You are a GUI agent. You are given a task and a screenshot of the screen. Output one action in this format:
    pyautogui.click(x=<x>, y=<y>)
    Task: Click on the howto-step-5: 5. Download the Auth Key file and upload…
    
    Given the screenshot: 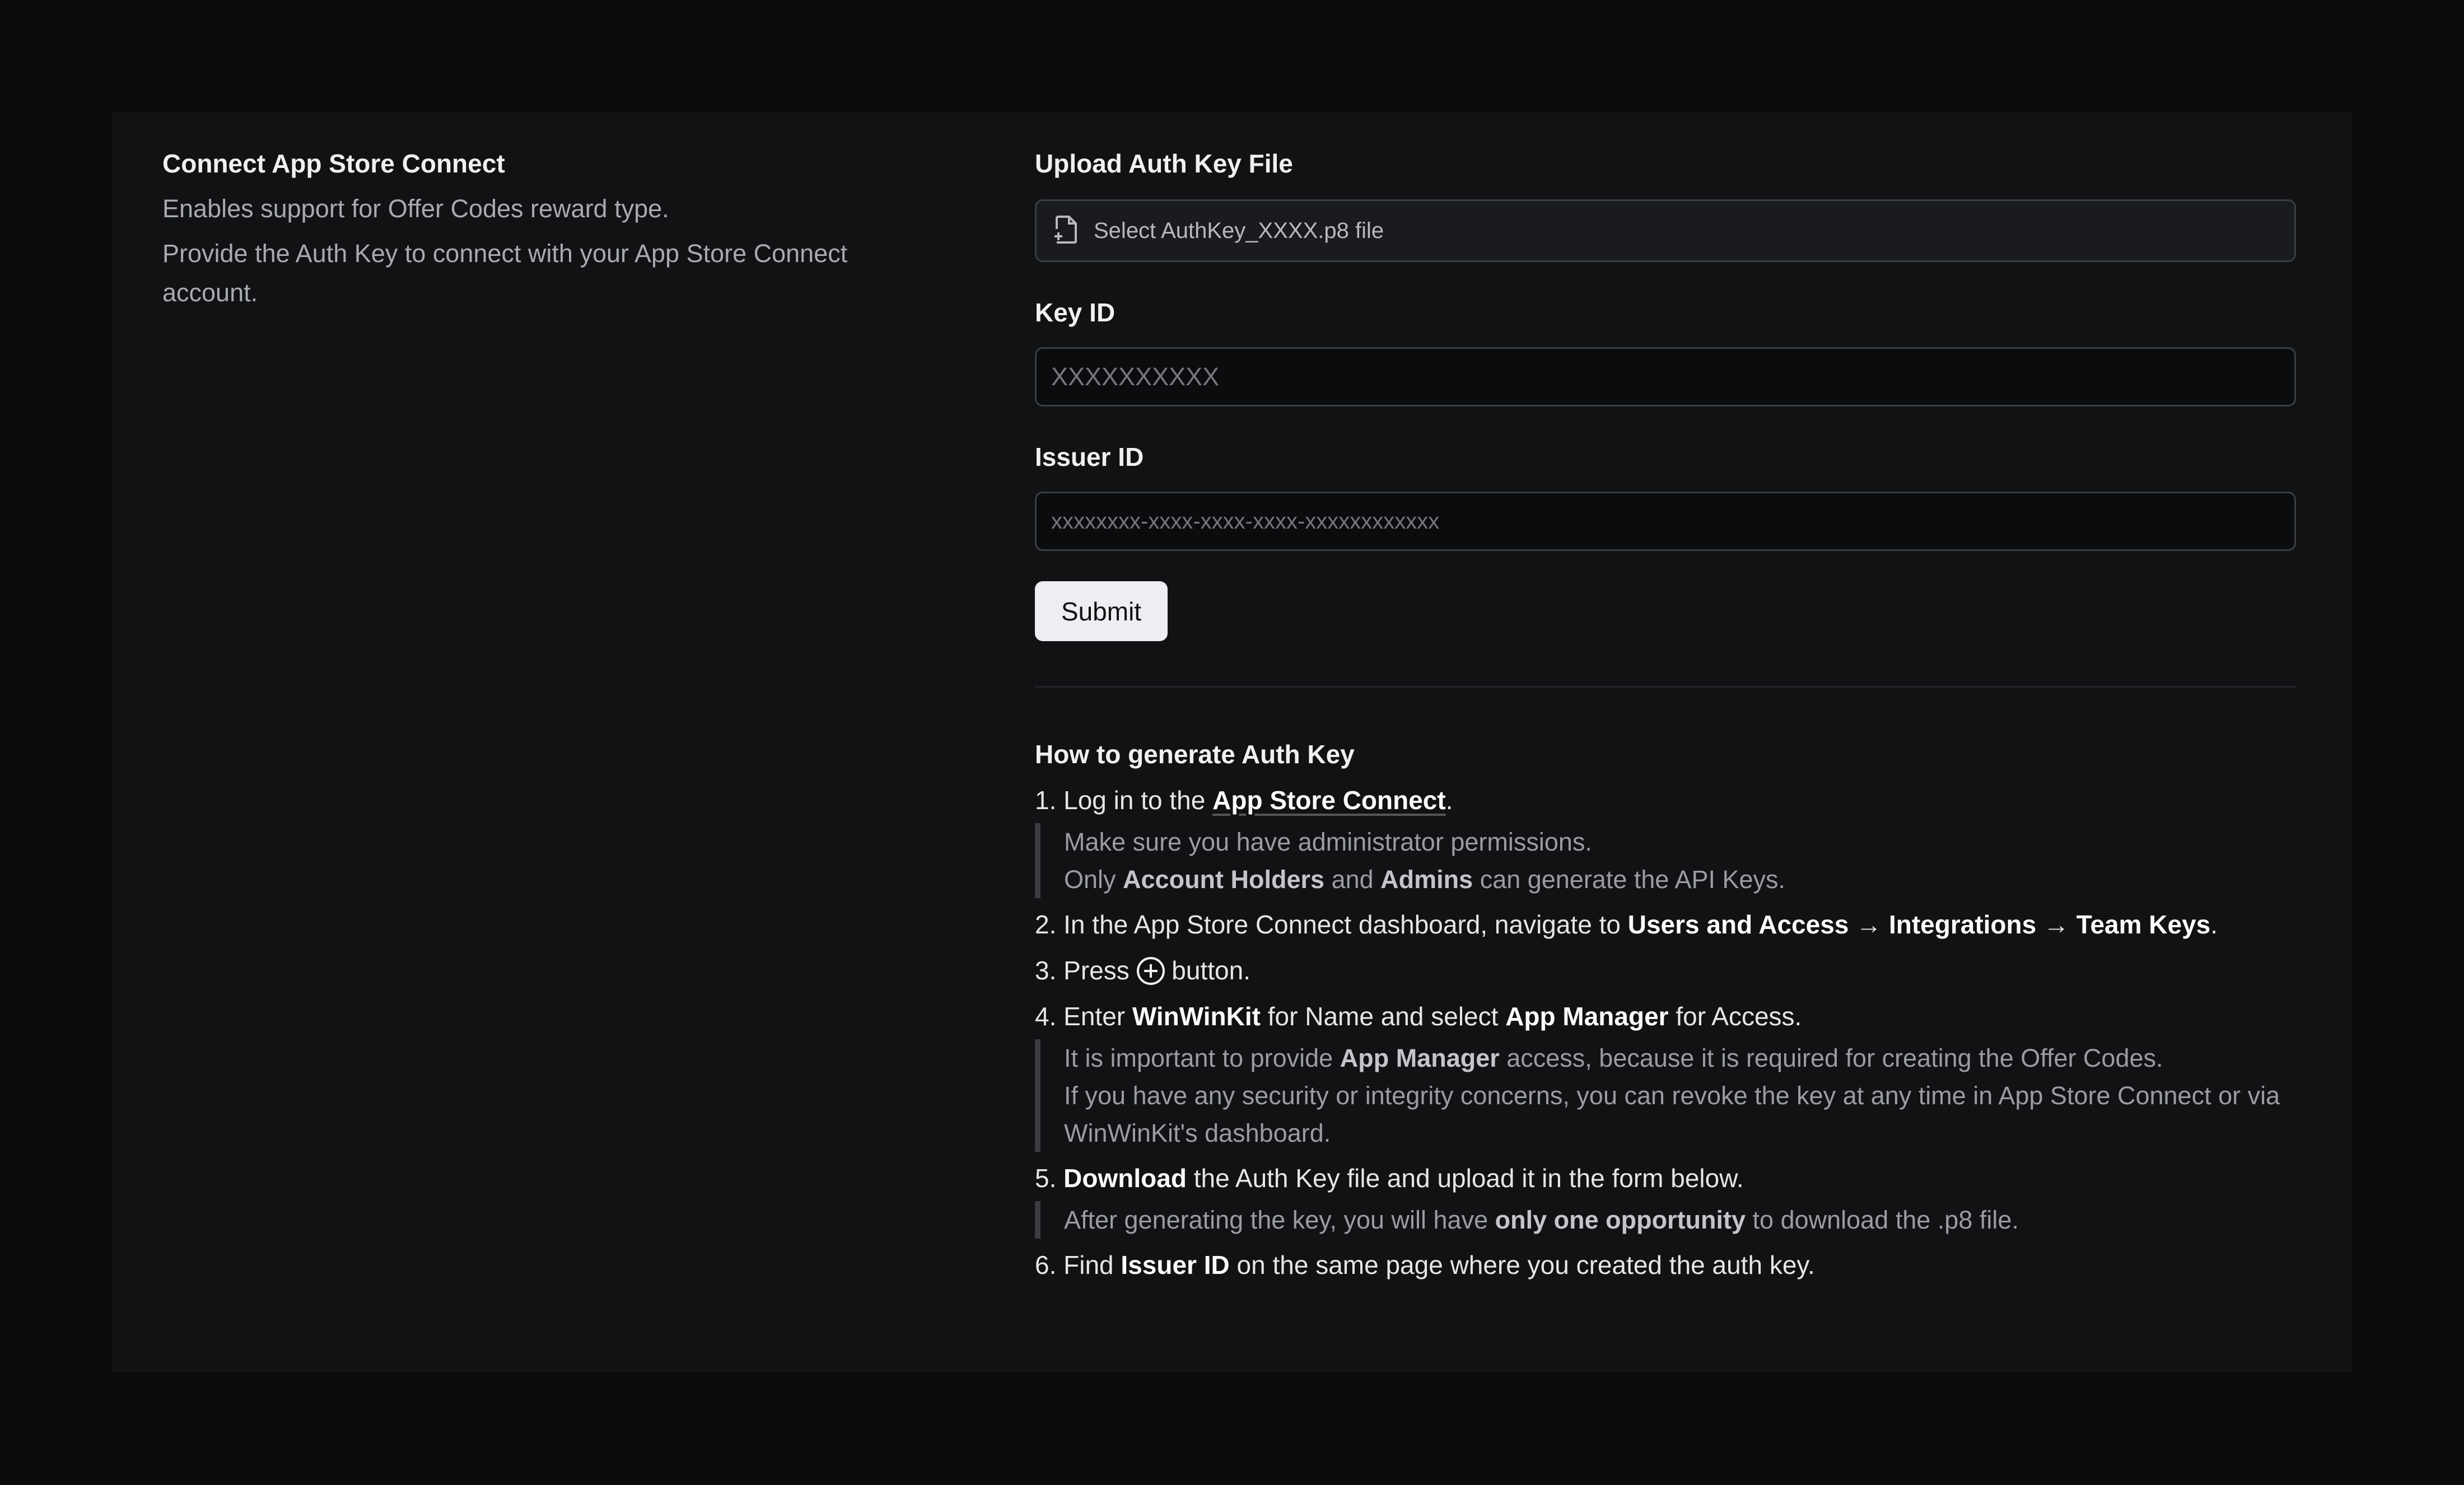 What is the action you would take?
    pyautogui.click(x=1666, y=1178)
    